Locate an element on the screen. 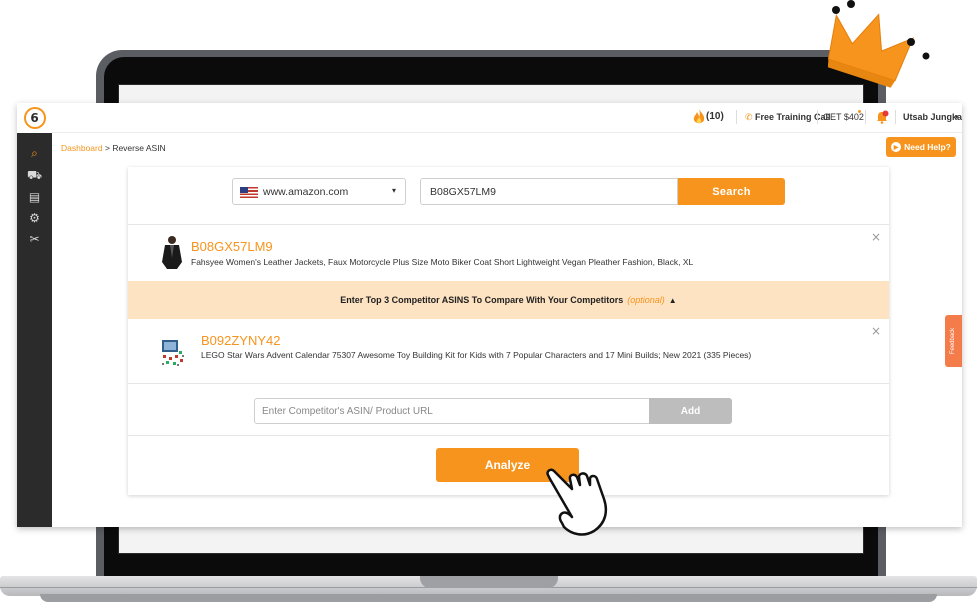 This screenshot has height=607, width=977. phone-icon: ✆ is located at coordinates (749, 117).